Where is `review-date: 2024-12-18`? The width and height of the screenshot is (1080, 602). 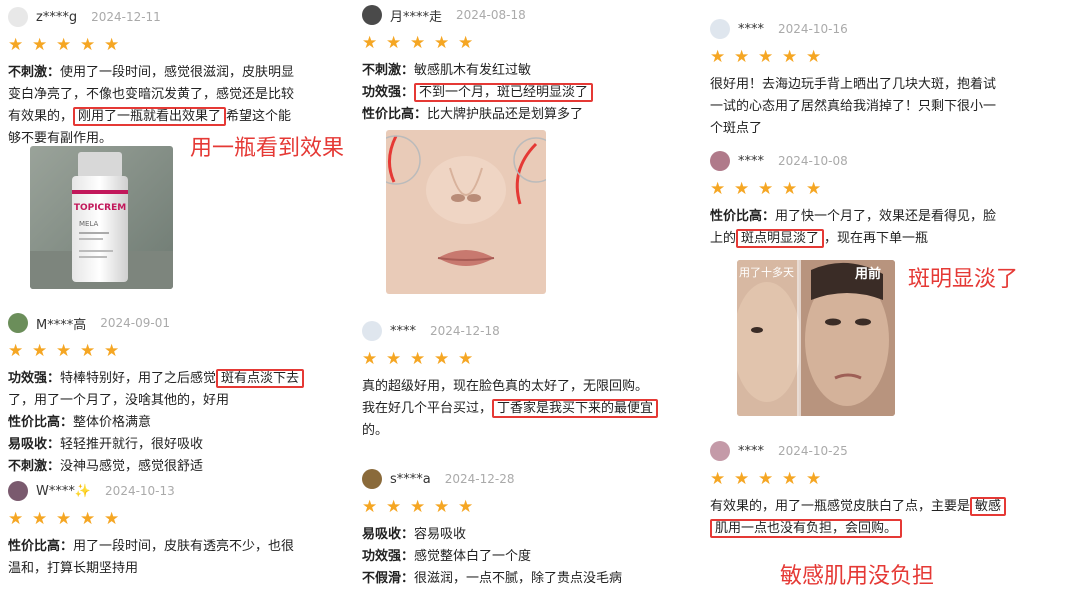 review-date: 2024-12-18 is located at coordinates (465, 331).